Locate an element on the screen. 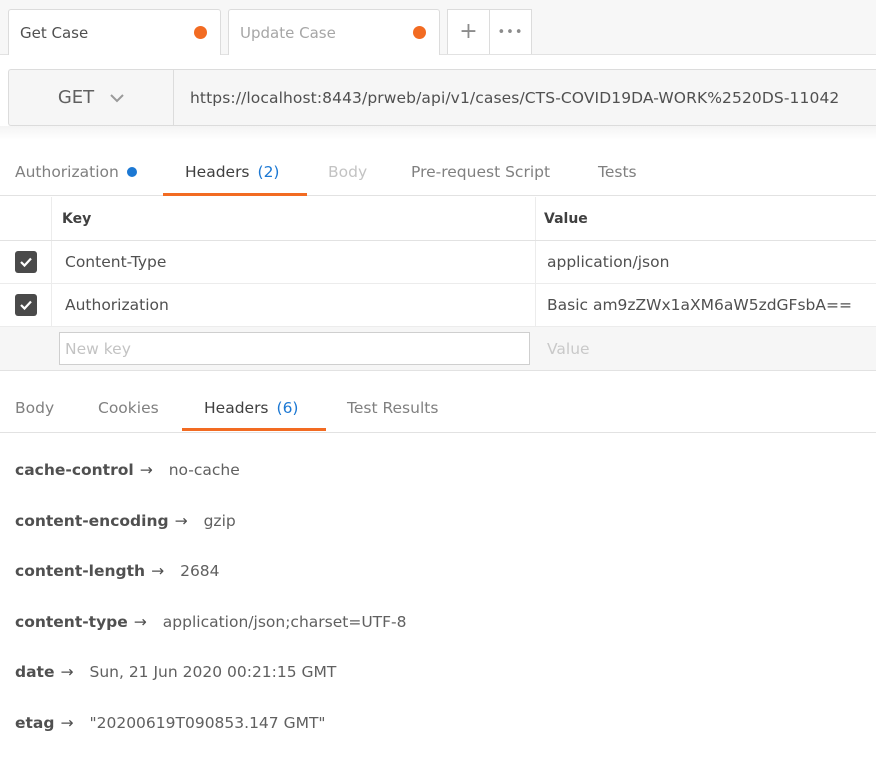  list-item: content-encoding → gzip is located at coordinates (211, 528).